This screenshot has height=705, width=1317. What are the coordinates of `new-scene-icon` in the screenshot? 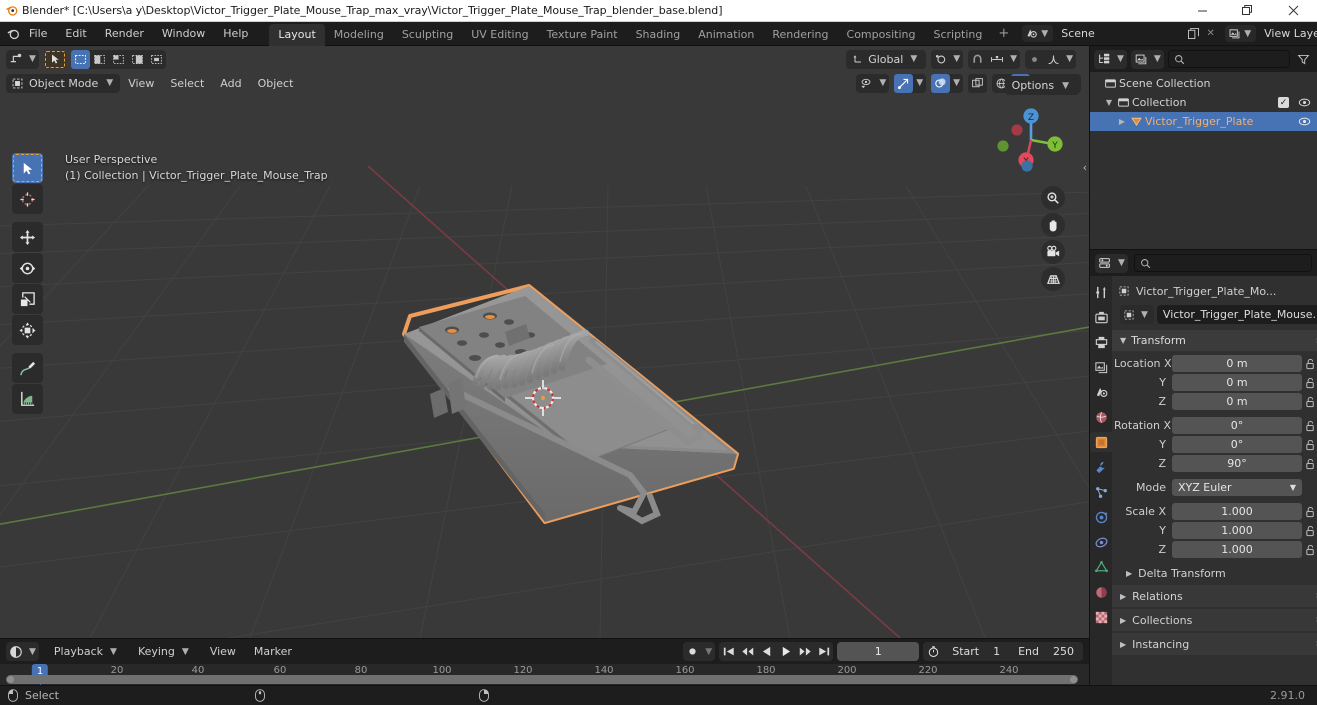 It's located at (1193, 33).